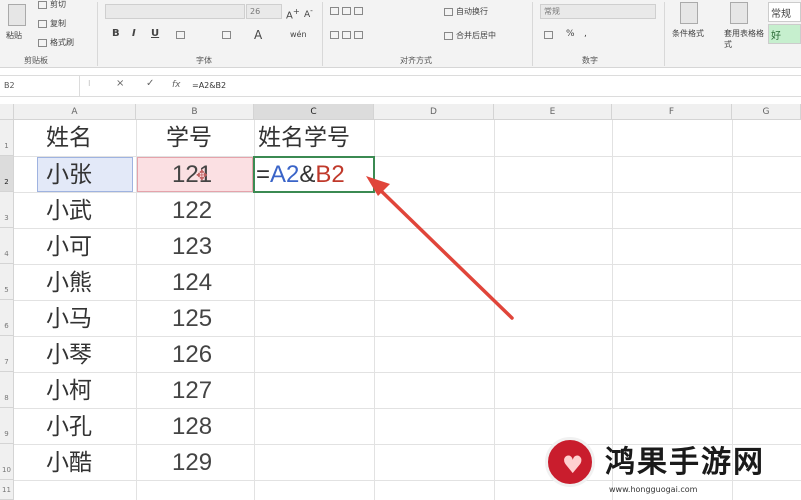 This screenshot has width=801, height=500. What do you see at coordinates (653, 489) in the screenshot?
I see `watermark-url: www.hongguogai.com` at bounding box center [653, 489].